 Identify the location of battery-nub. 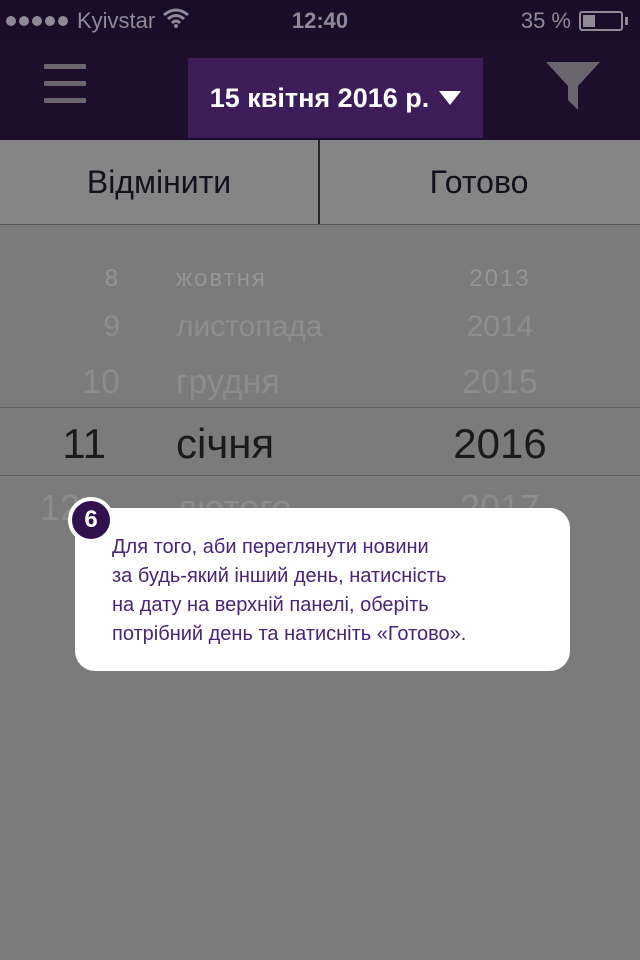
(626, 21).